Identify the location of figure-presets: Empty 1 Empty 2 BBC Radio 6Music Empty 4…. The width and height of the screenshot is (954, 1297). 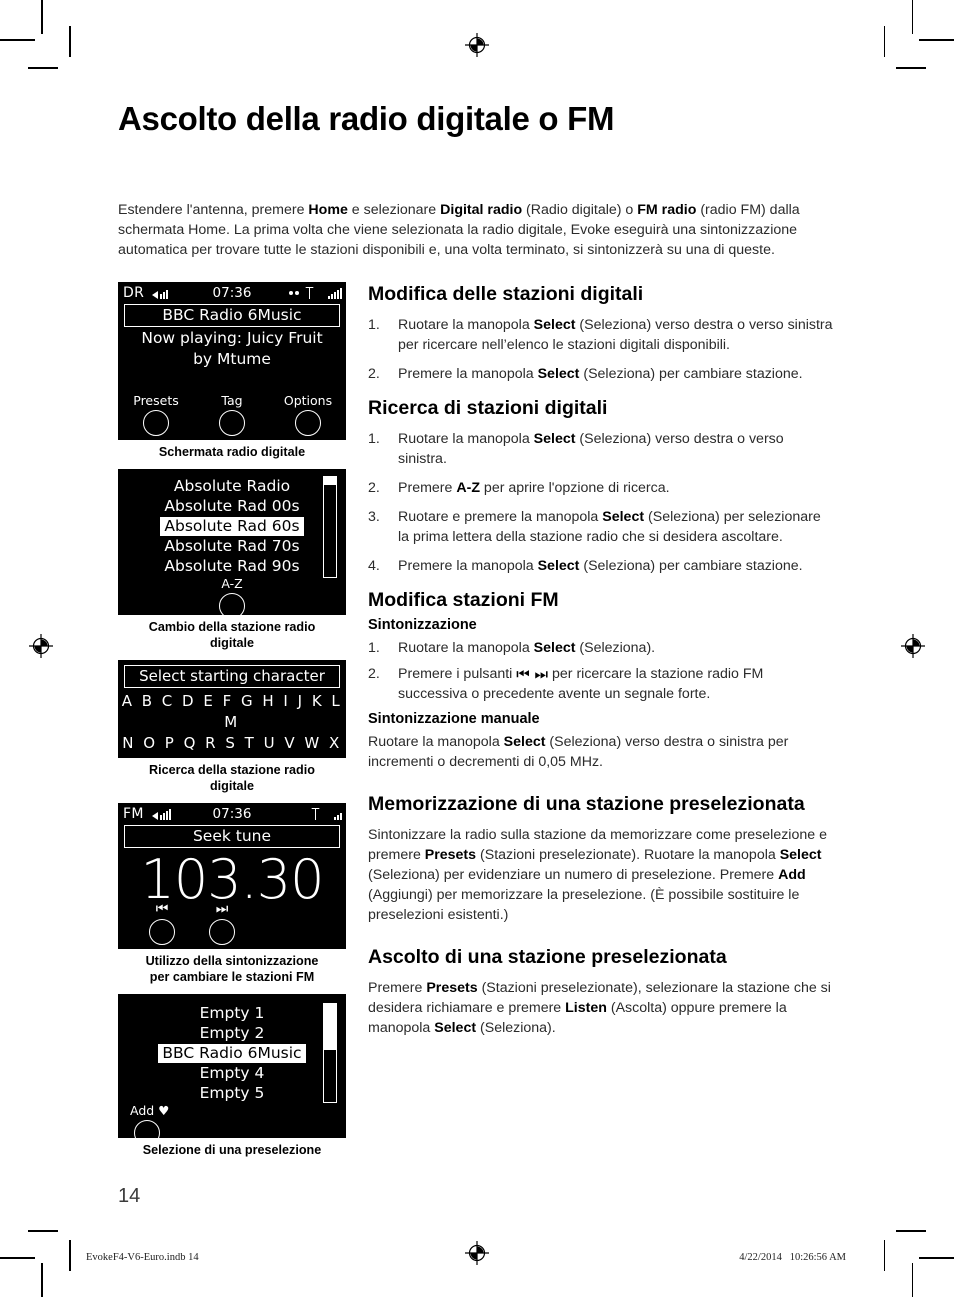
(232, 1076).